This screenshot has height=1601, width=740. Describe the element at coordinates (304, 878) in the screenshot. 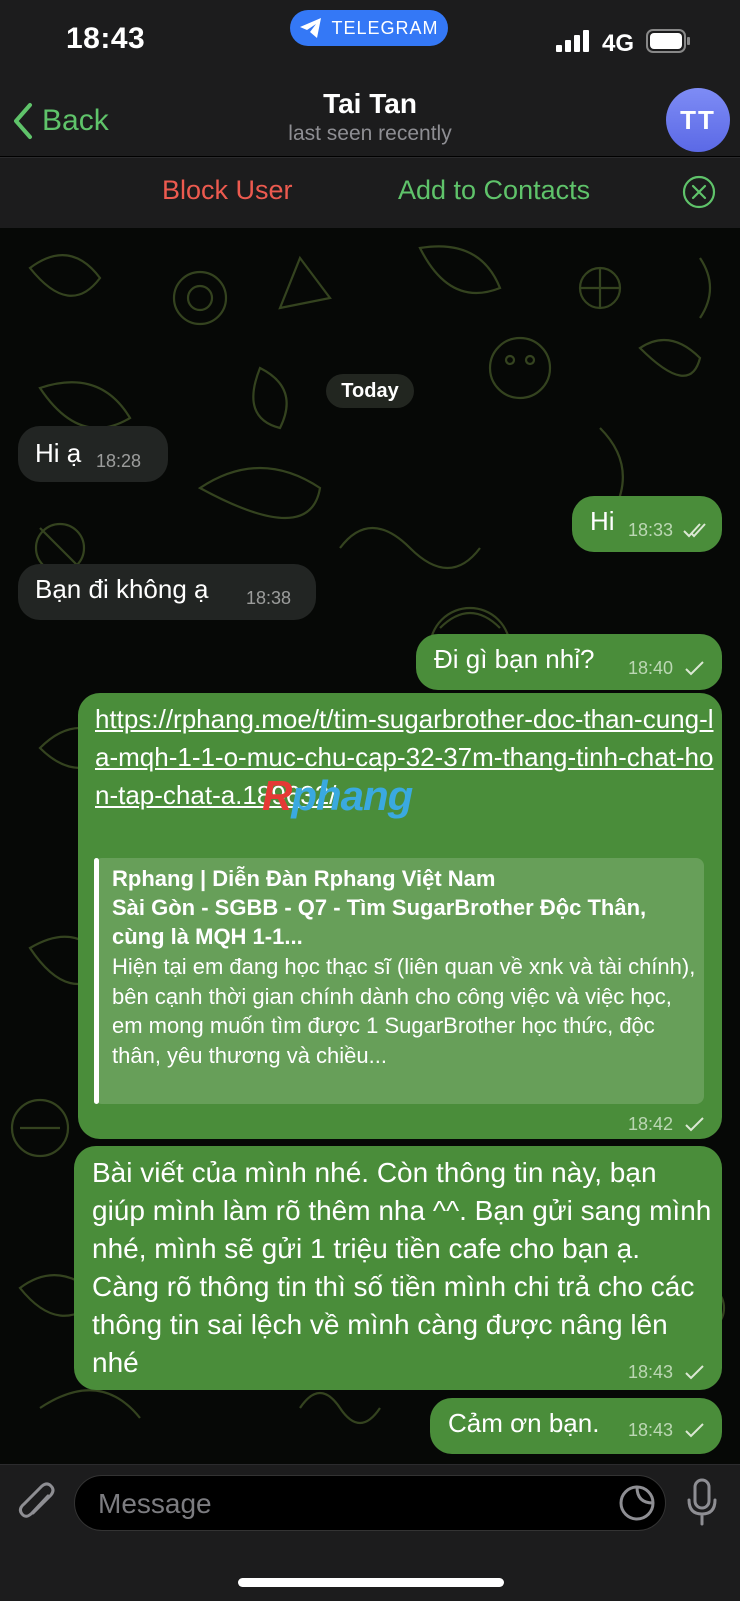

I see `link-preview-site: Rphang | Diễn Đàn Rphang Việt Nam` at that location.